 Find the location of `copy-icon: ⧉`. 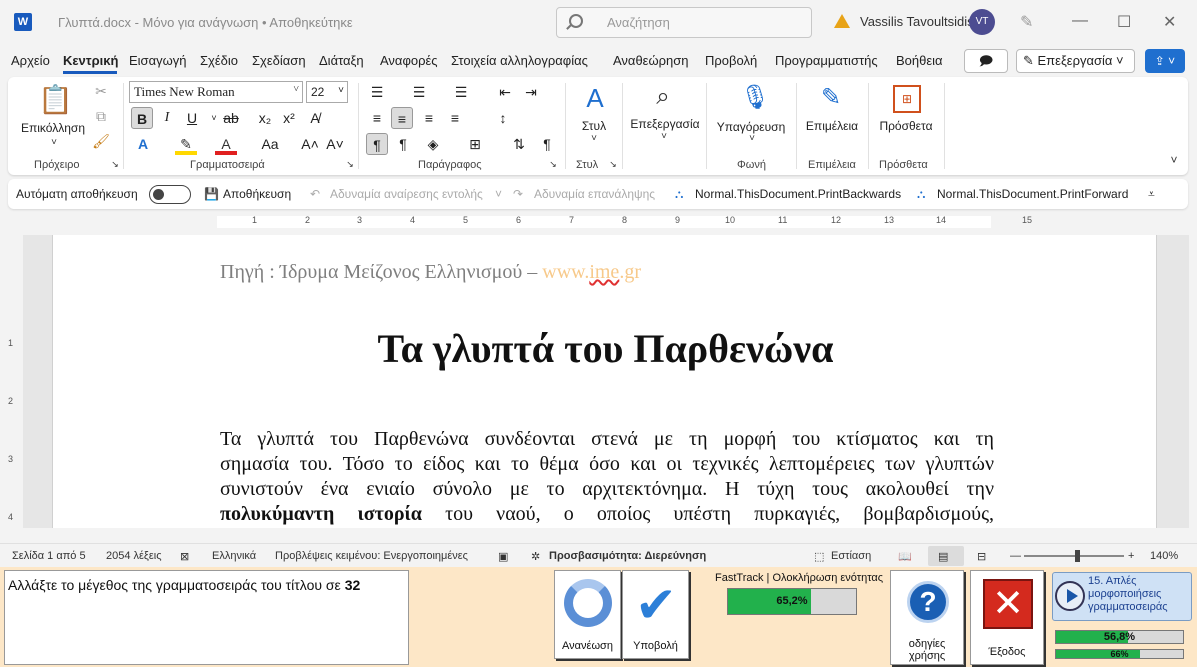

copy-icon: ⧉ is located at coordinates (101, 116).